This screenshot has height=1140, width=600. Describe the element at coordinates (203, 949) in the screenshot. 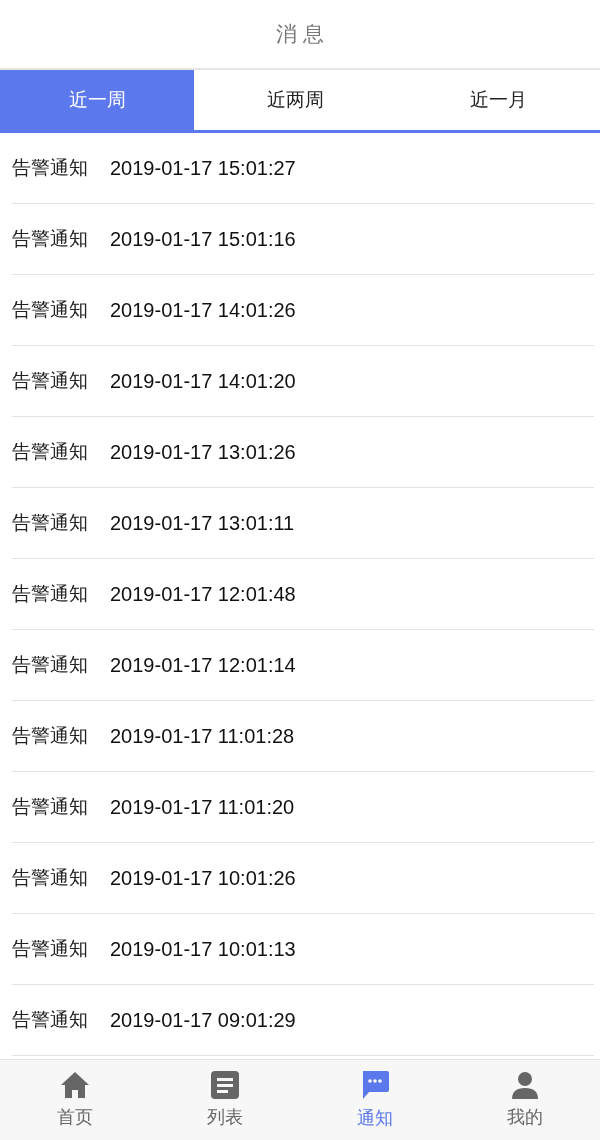

I see `message-time: 2019-01-17 10:01:13` at that location.